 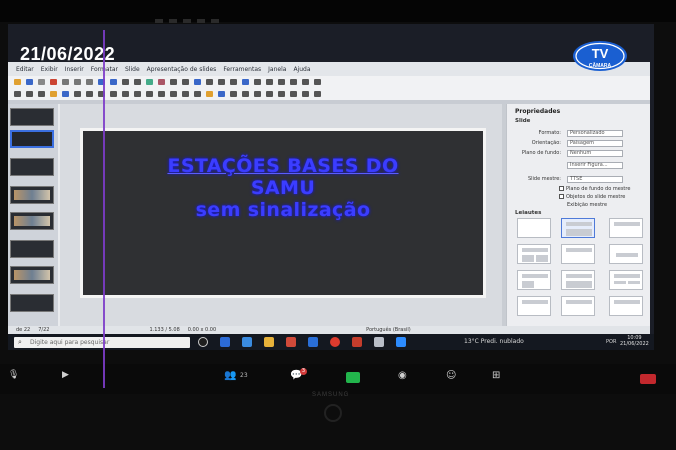 I want to click on textbox-icon, so click(x=173, y=82).